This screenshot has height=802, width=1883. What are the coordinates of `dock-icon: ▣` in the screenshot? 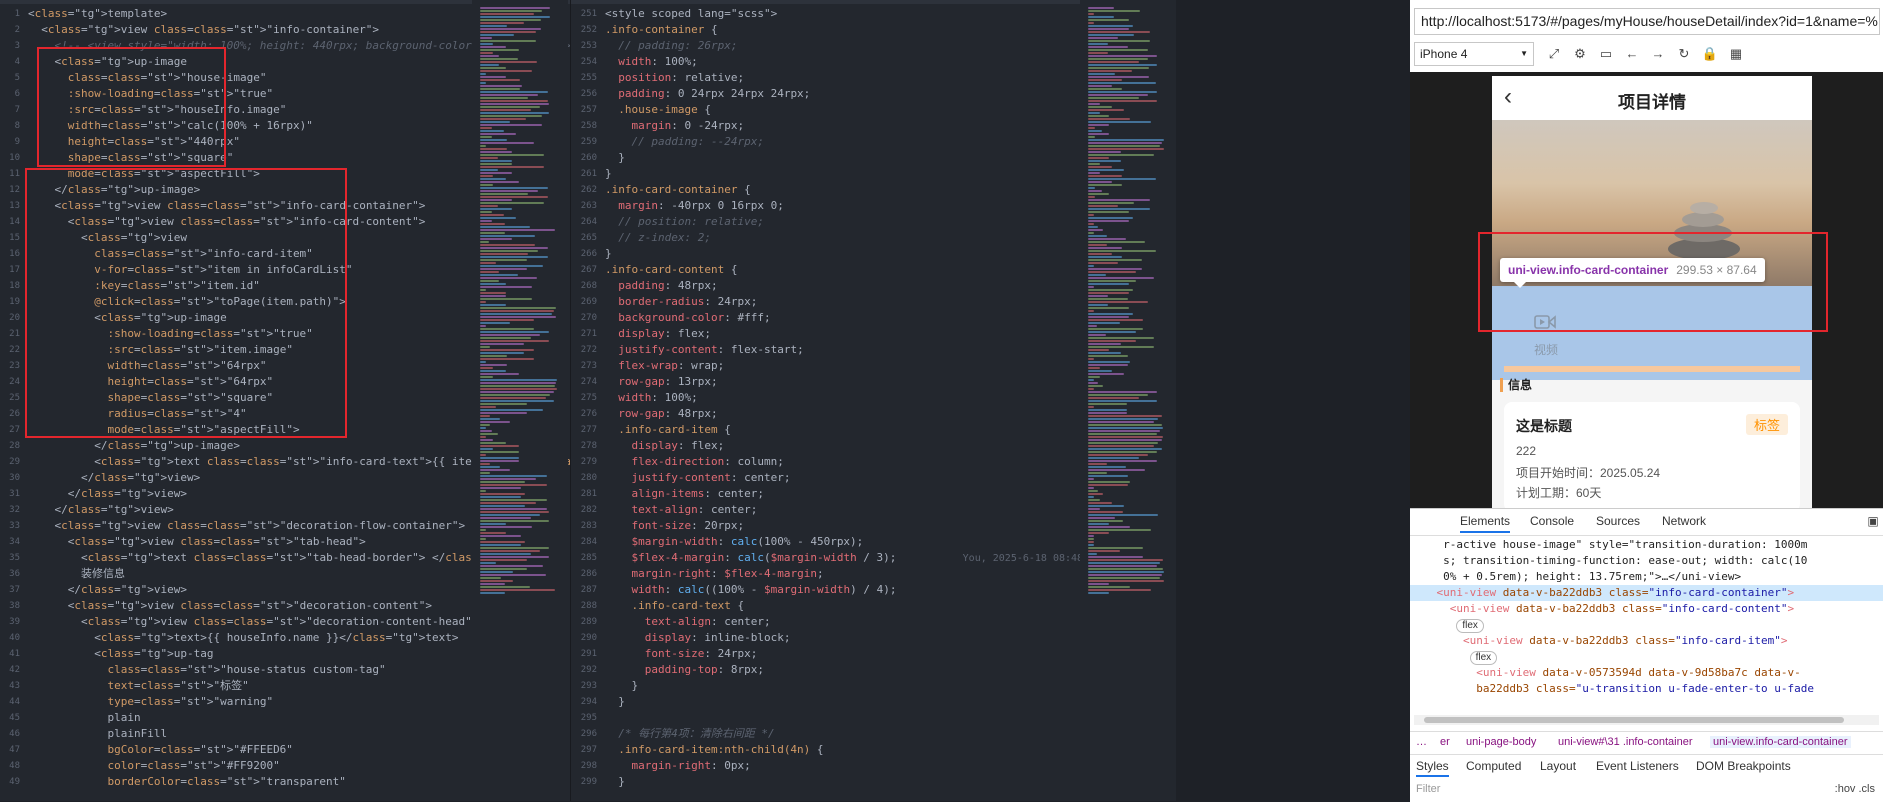 It's located at (1873, 521).